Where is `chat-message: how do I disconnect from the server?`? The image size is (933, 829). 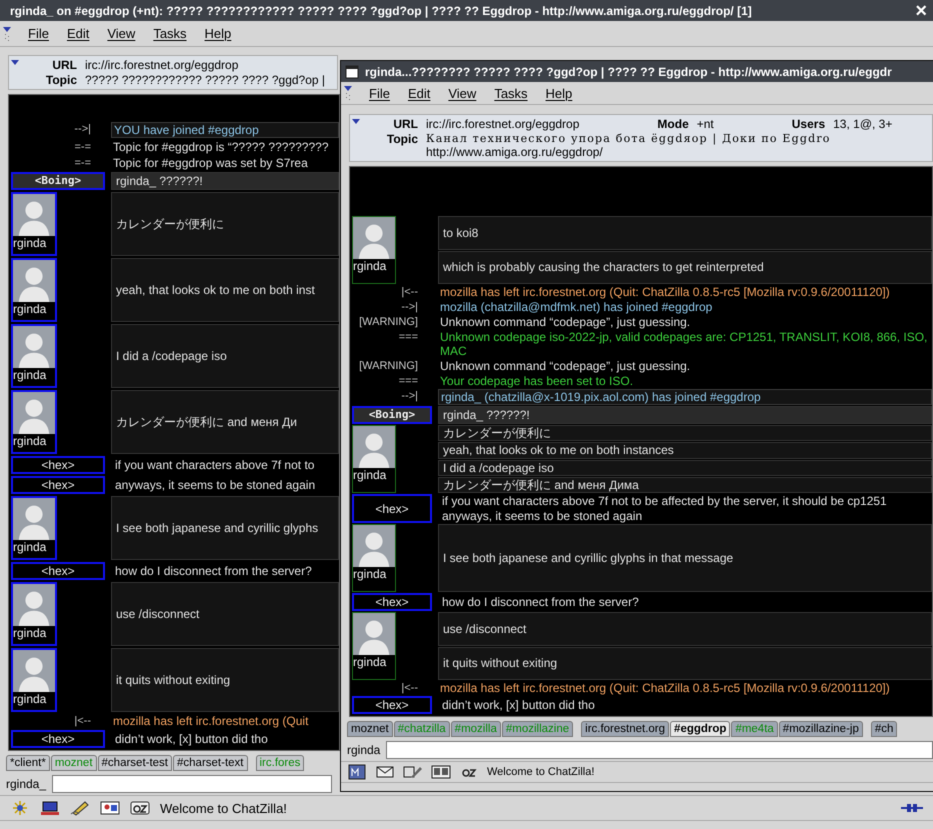
chat-message: how do I disconnect from the server? is located at coordinates (213, 571).